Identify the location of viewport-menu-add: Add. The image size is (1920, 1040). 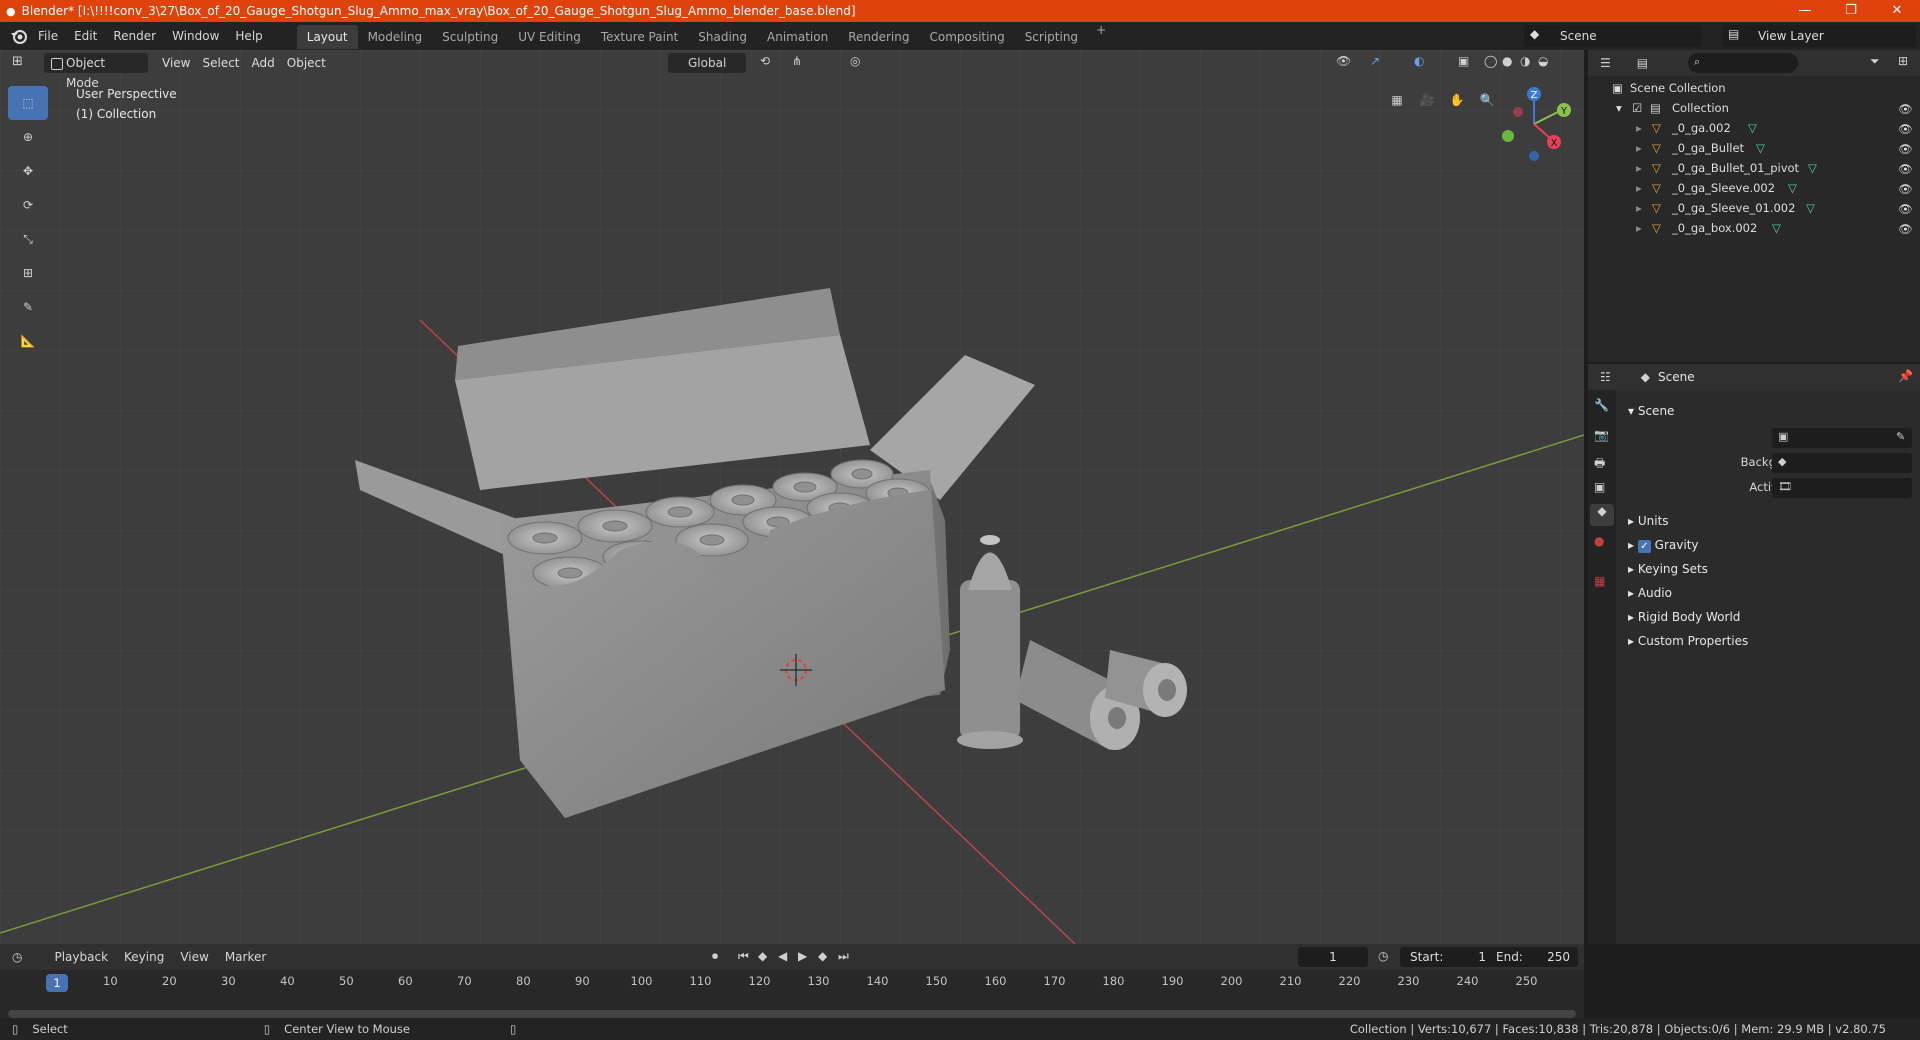
(263, 63).